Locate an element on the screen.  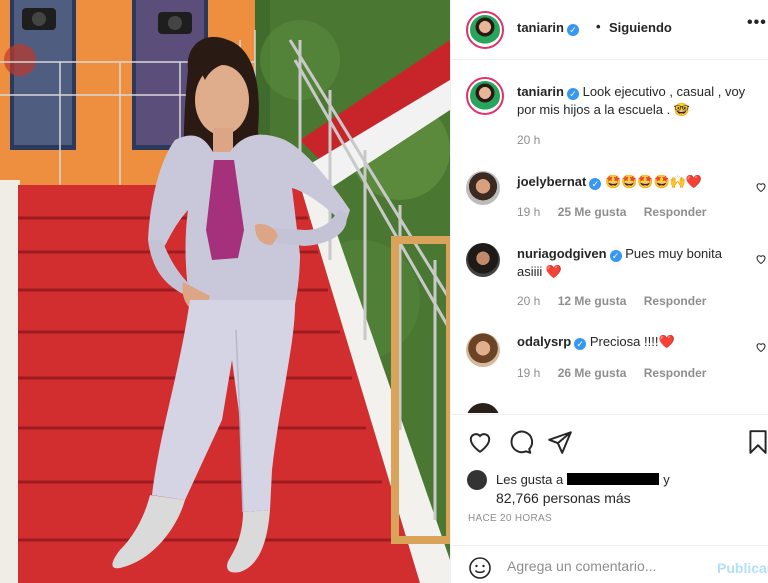
post-header: taniarin ✓ • Siguiendo ••• is located at coordinates (609, 30).